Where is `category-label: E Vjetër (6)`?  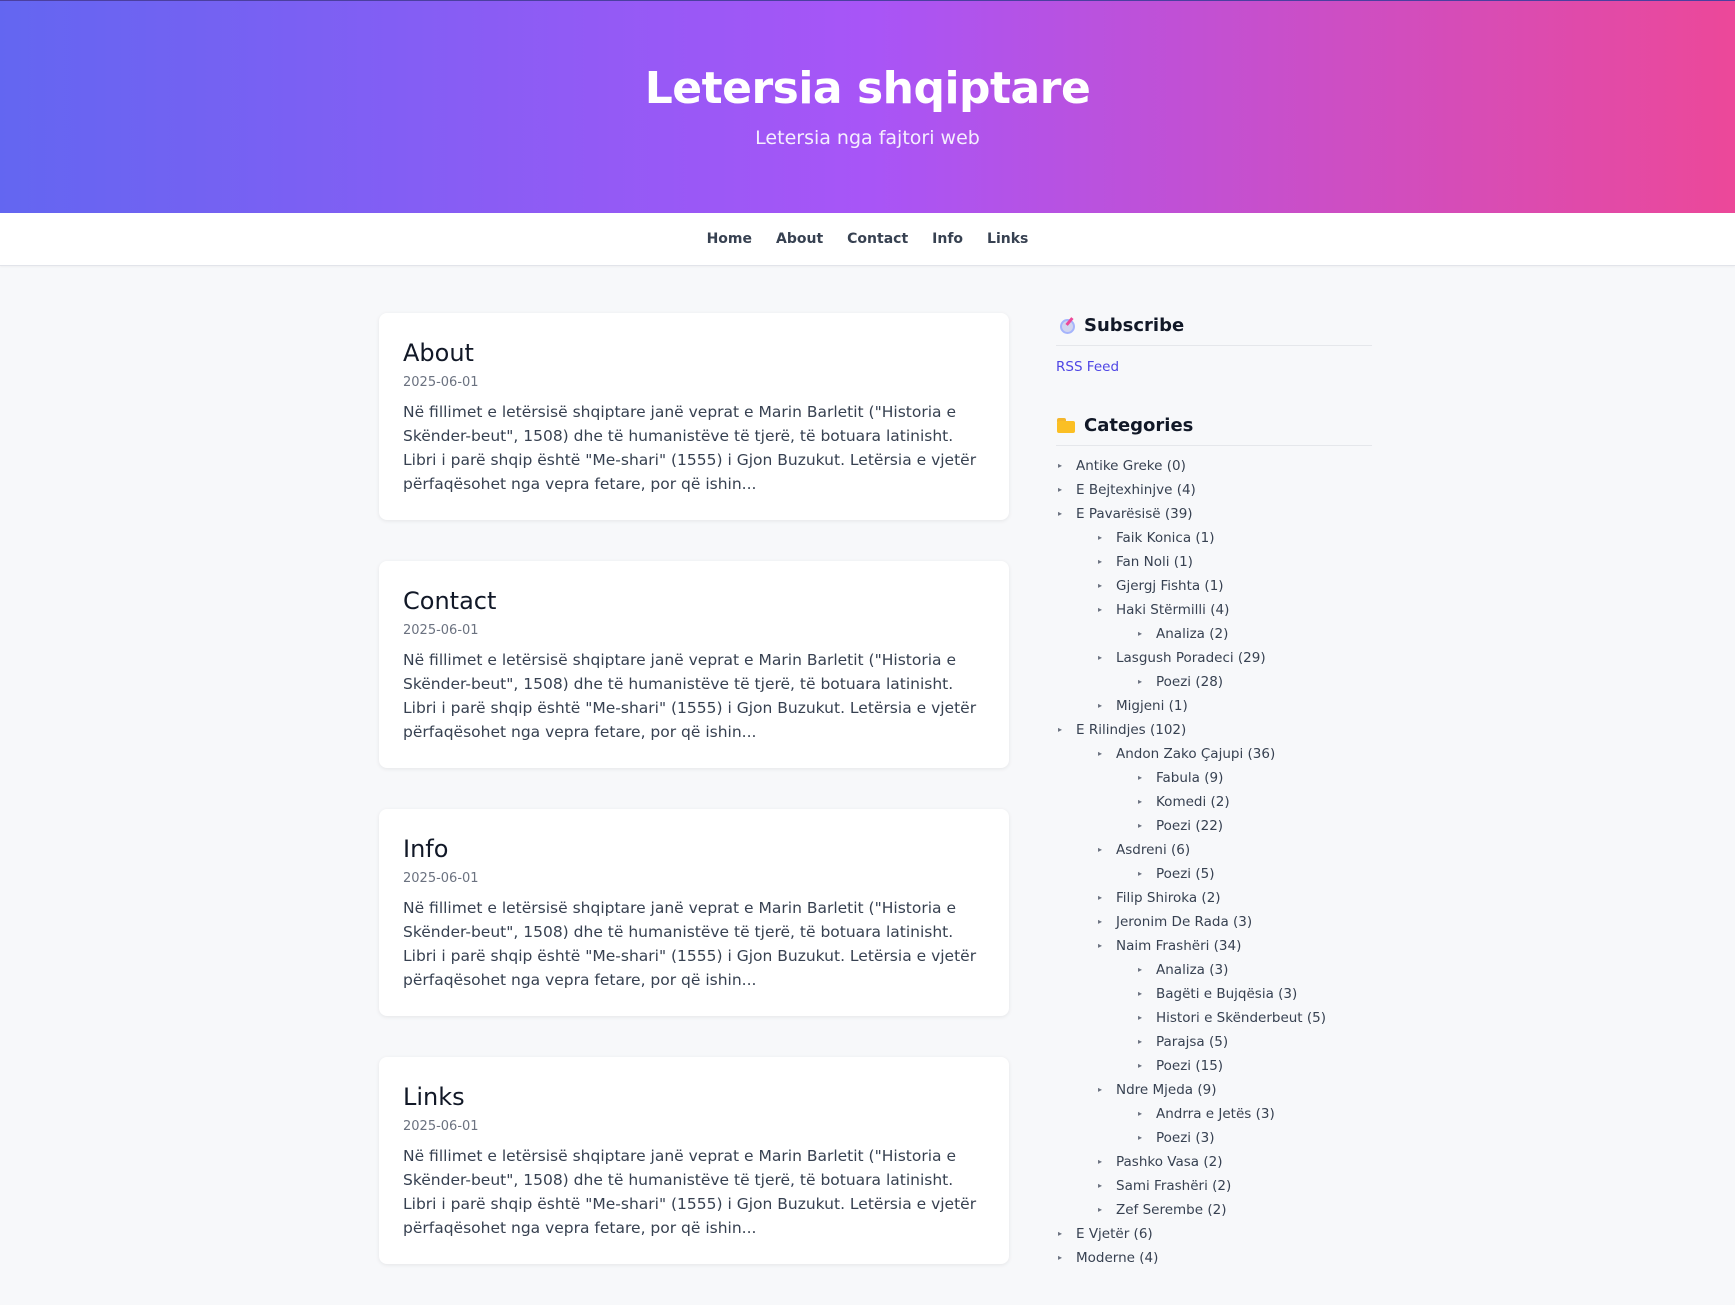
category-label: E Vjetër (6) is located at coordinates (1114, 1234).